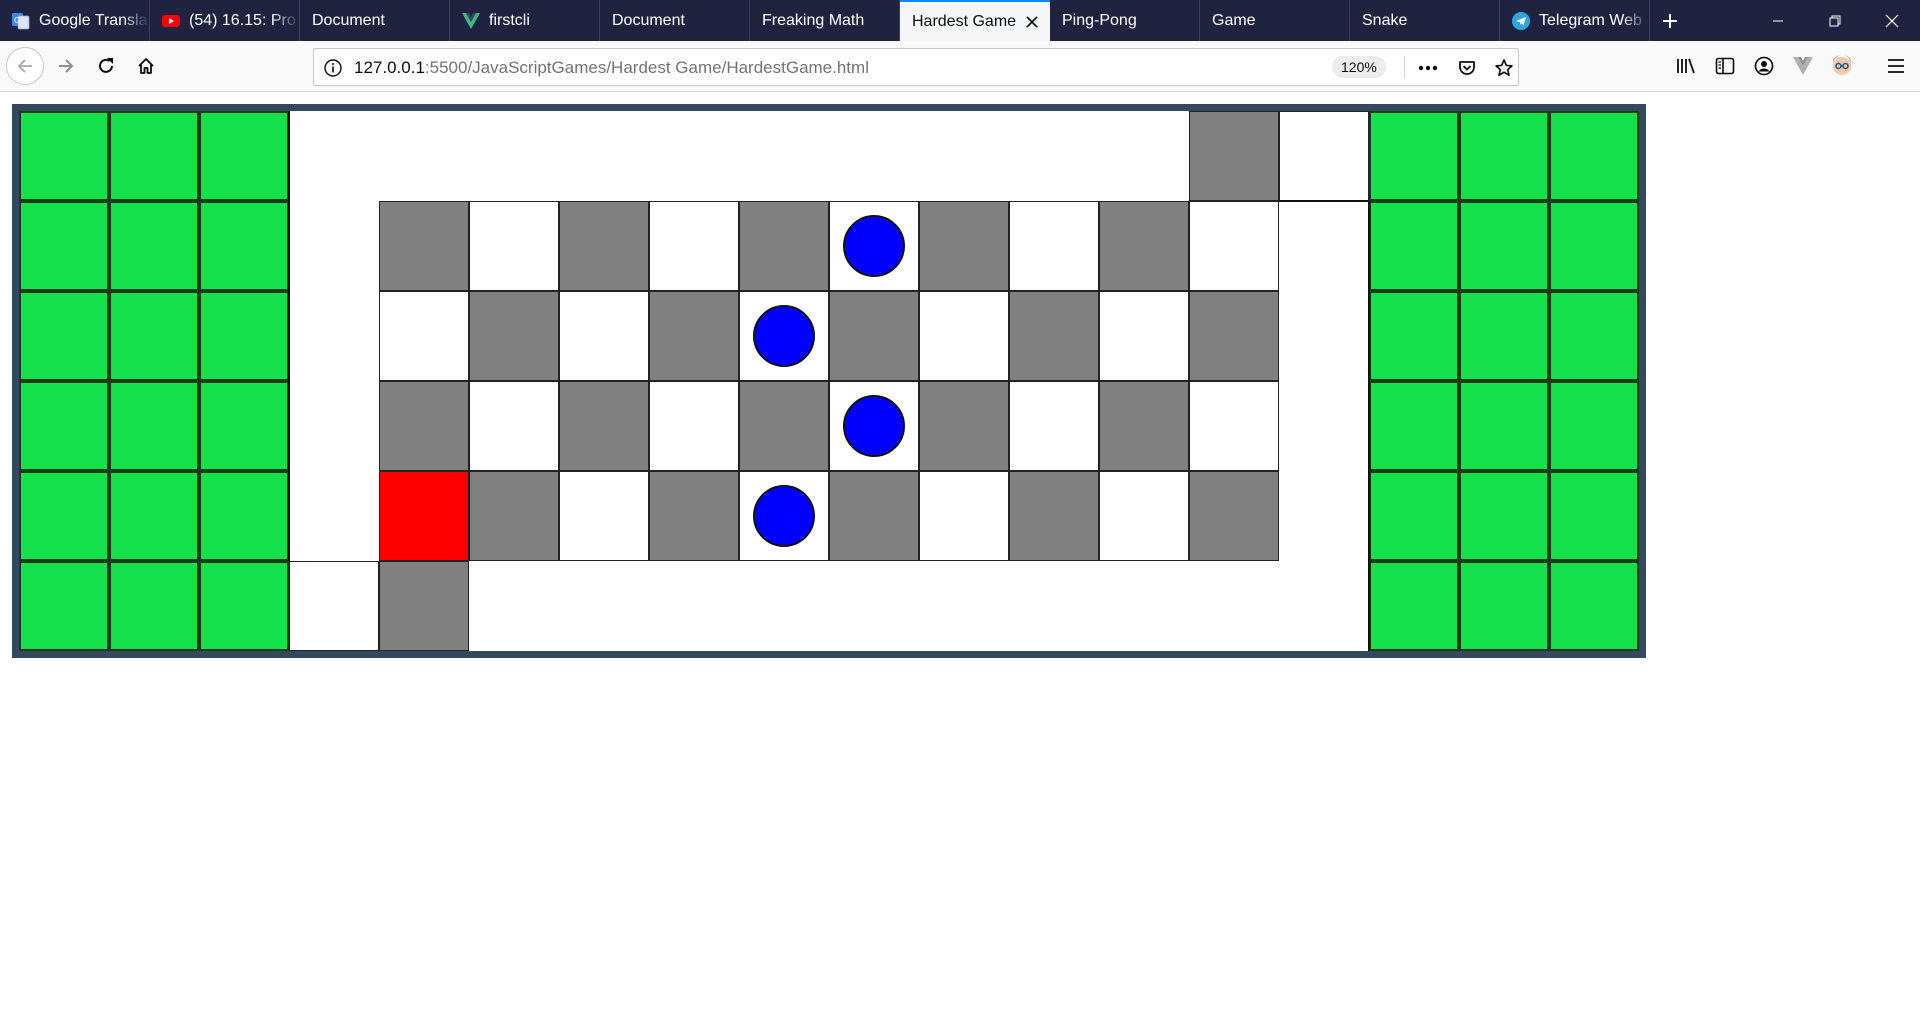 The width and height of the screenshot is (1920, 1030). What do you see at coordinates (389, 67) in the screenshot?
I see `url-host: 127.0.0.1` at bounding box center [389, 67].